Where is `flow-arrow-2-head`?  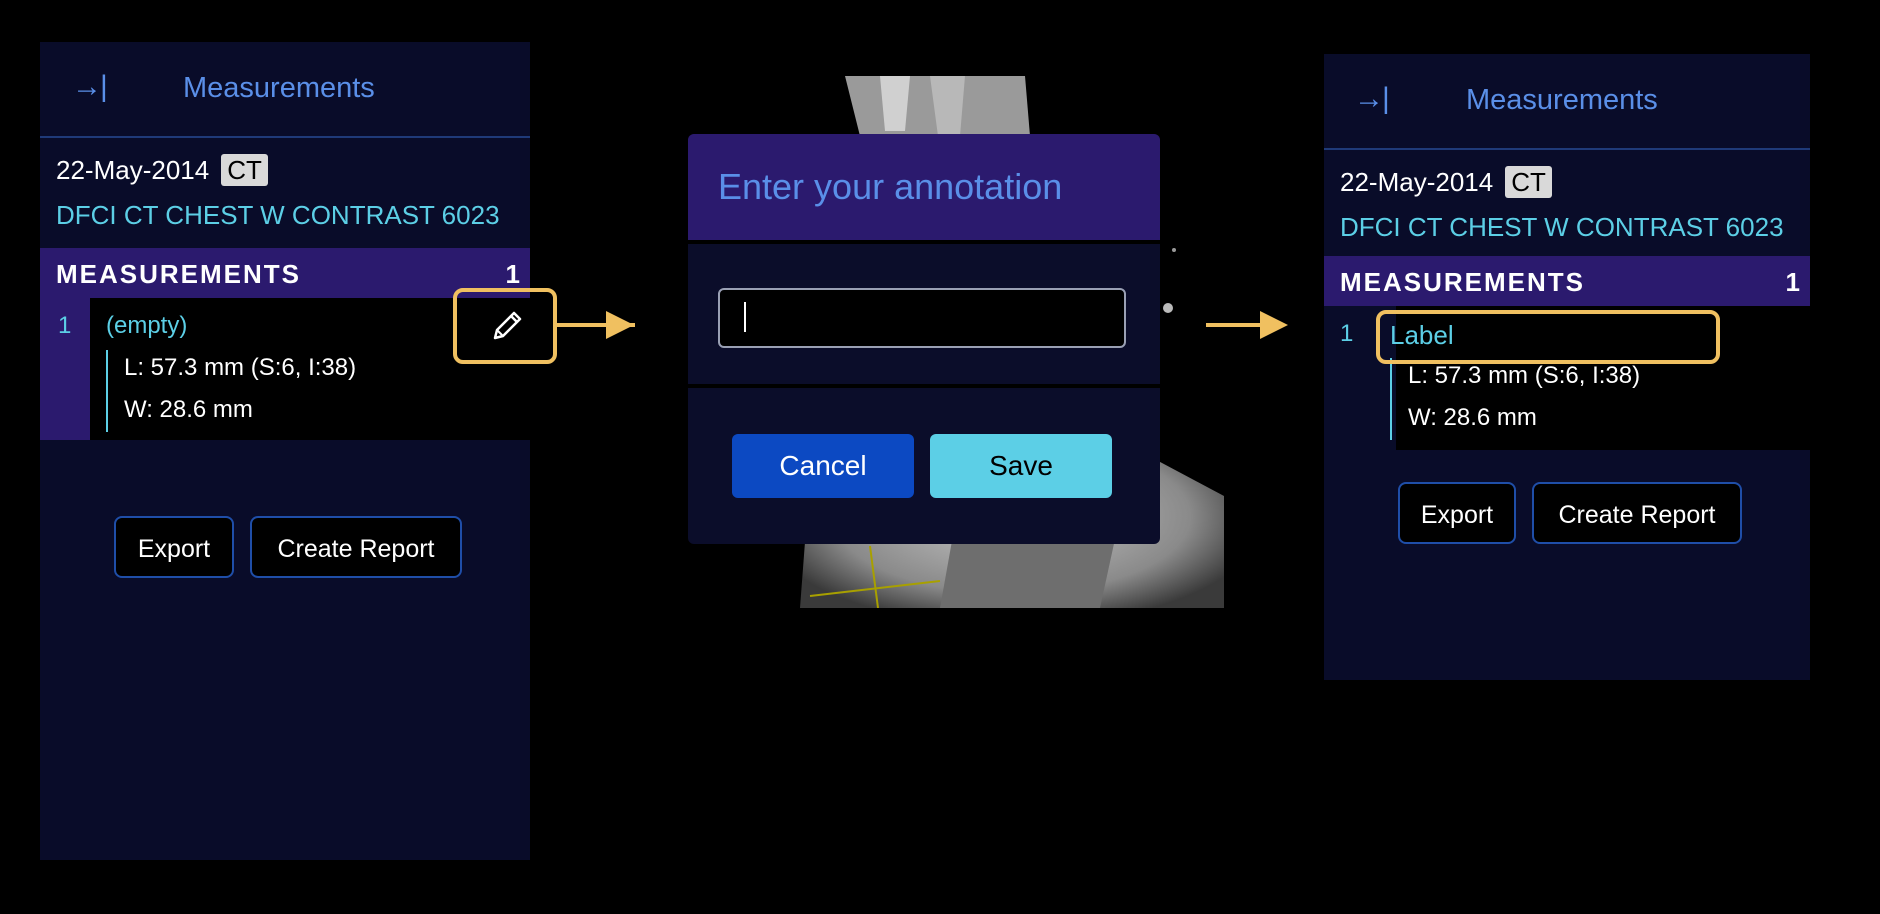
flow-arrow-2-head is located at coordinates (1274, 325).